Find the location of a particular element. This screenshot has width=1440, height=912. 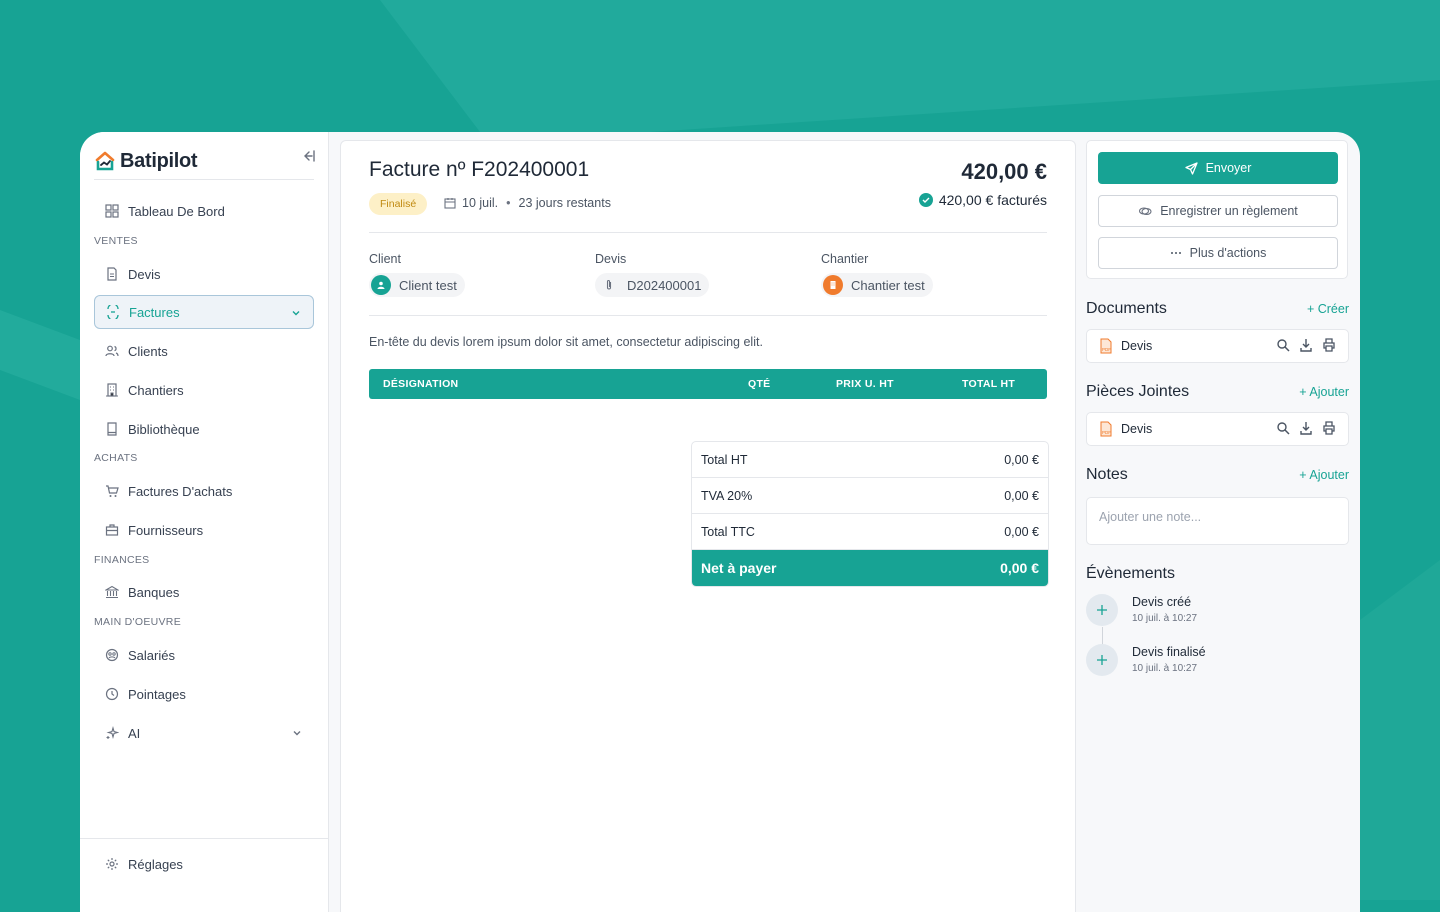

document-row: PDF Devis is located at coordinates (1217, 346).